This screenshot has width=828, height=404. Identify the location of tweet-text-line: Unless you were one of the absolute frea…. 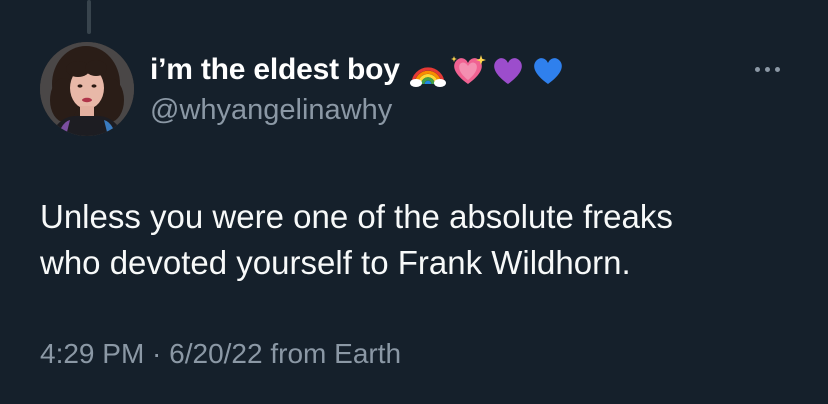
(356, 216).